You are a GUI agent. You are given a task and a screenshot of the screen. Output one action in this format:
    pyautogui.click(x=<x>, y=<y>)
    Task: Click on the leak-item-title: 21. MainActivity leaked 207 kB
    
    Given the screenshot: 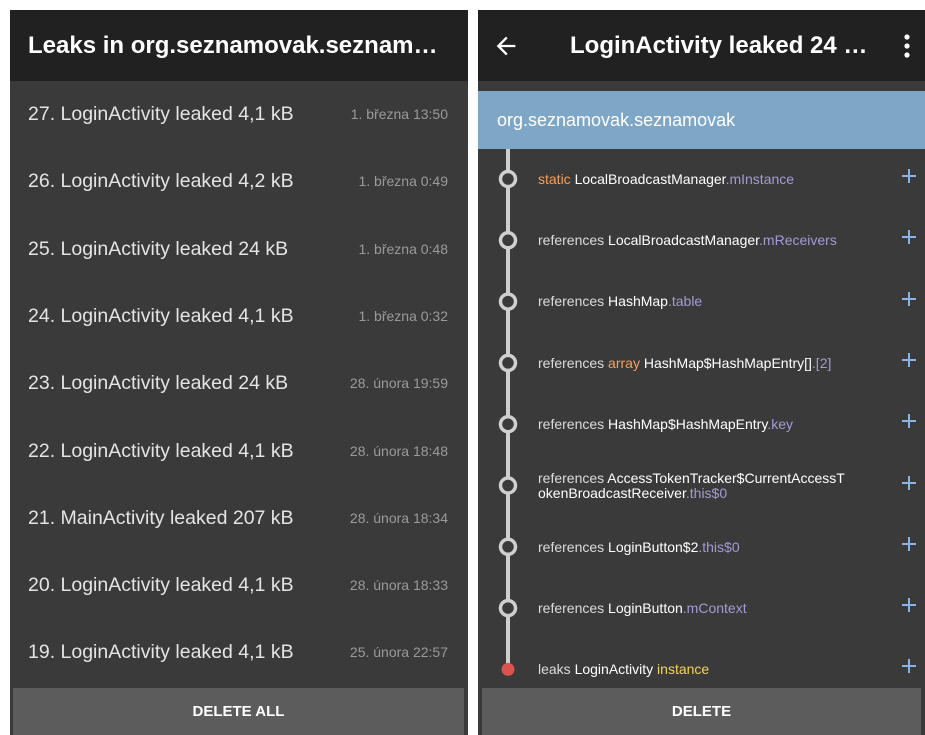 What is the action you would take?
    pyautogui.click(x=161, y=517)
    